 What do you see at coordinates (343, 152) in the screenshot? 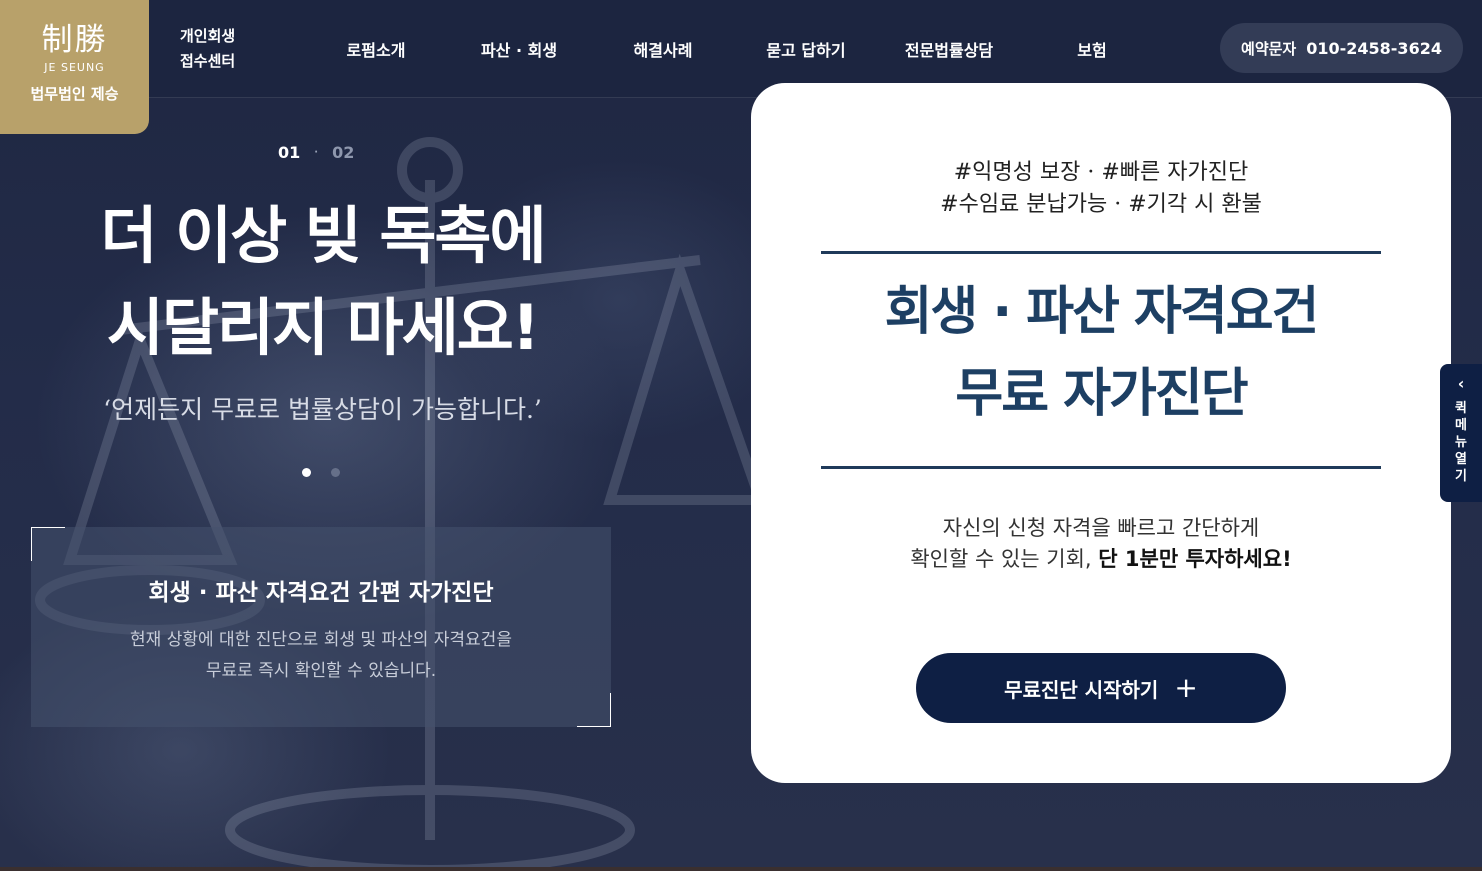
I see `slide-next: 02` at bounding box center [343, 152].